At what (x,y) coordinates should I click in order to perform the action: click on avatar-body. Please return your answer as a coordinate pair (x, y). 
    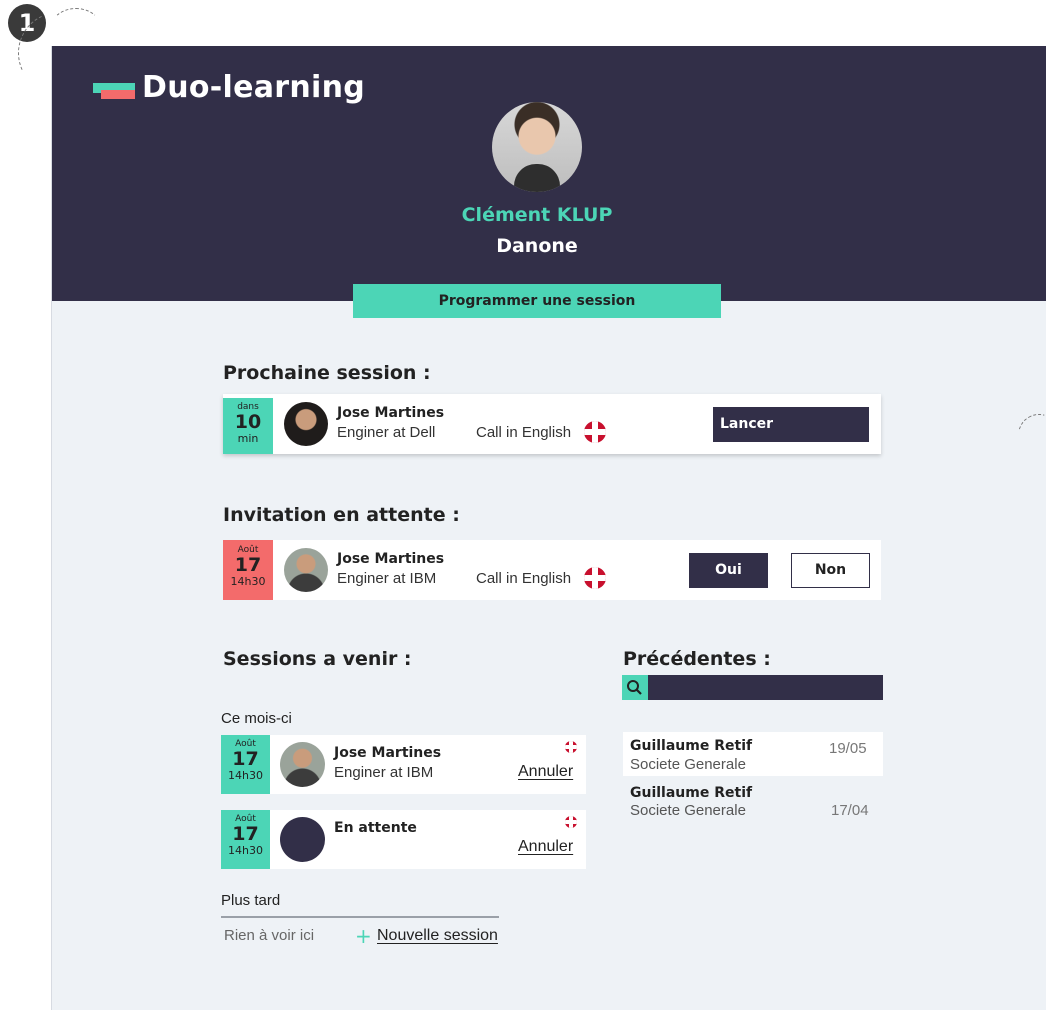
    Looking at the image, I should click on (537, 178).